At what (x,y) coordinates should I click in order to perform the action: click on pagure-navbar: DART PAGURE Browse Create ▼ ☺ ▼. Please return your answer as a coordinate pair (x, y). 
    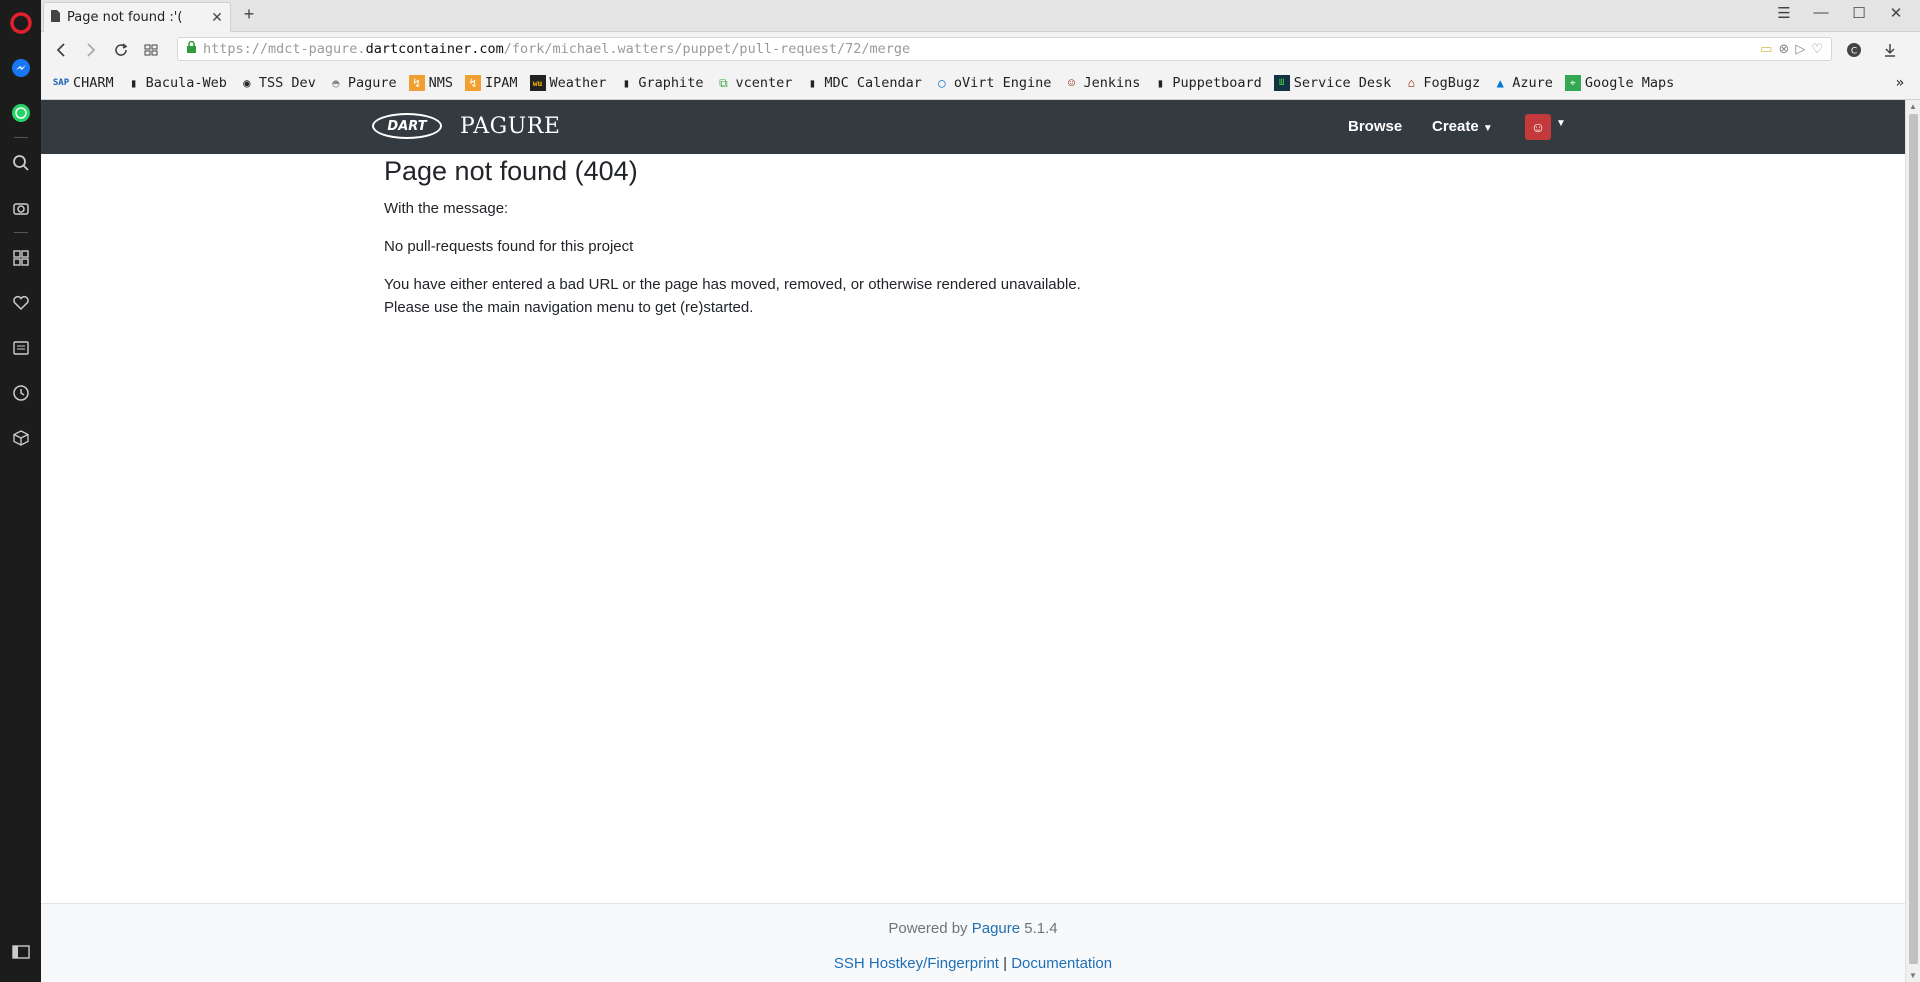
    Looking at the image, I should click on (973, 127).